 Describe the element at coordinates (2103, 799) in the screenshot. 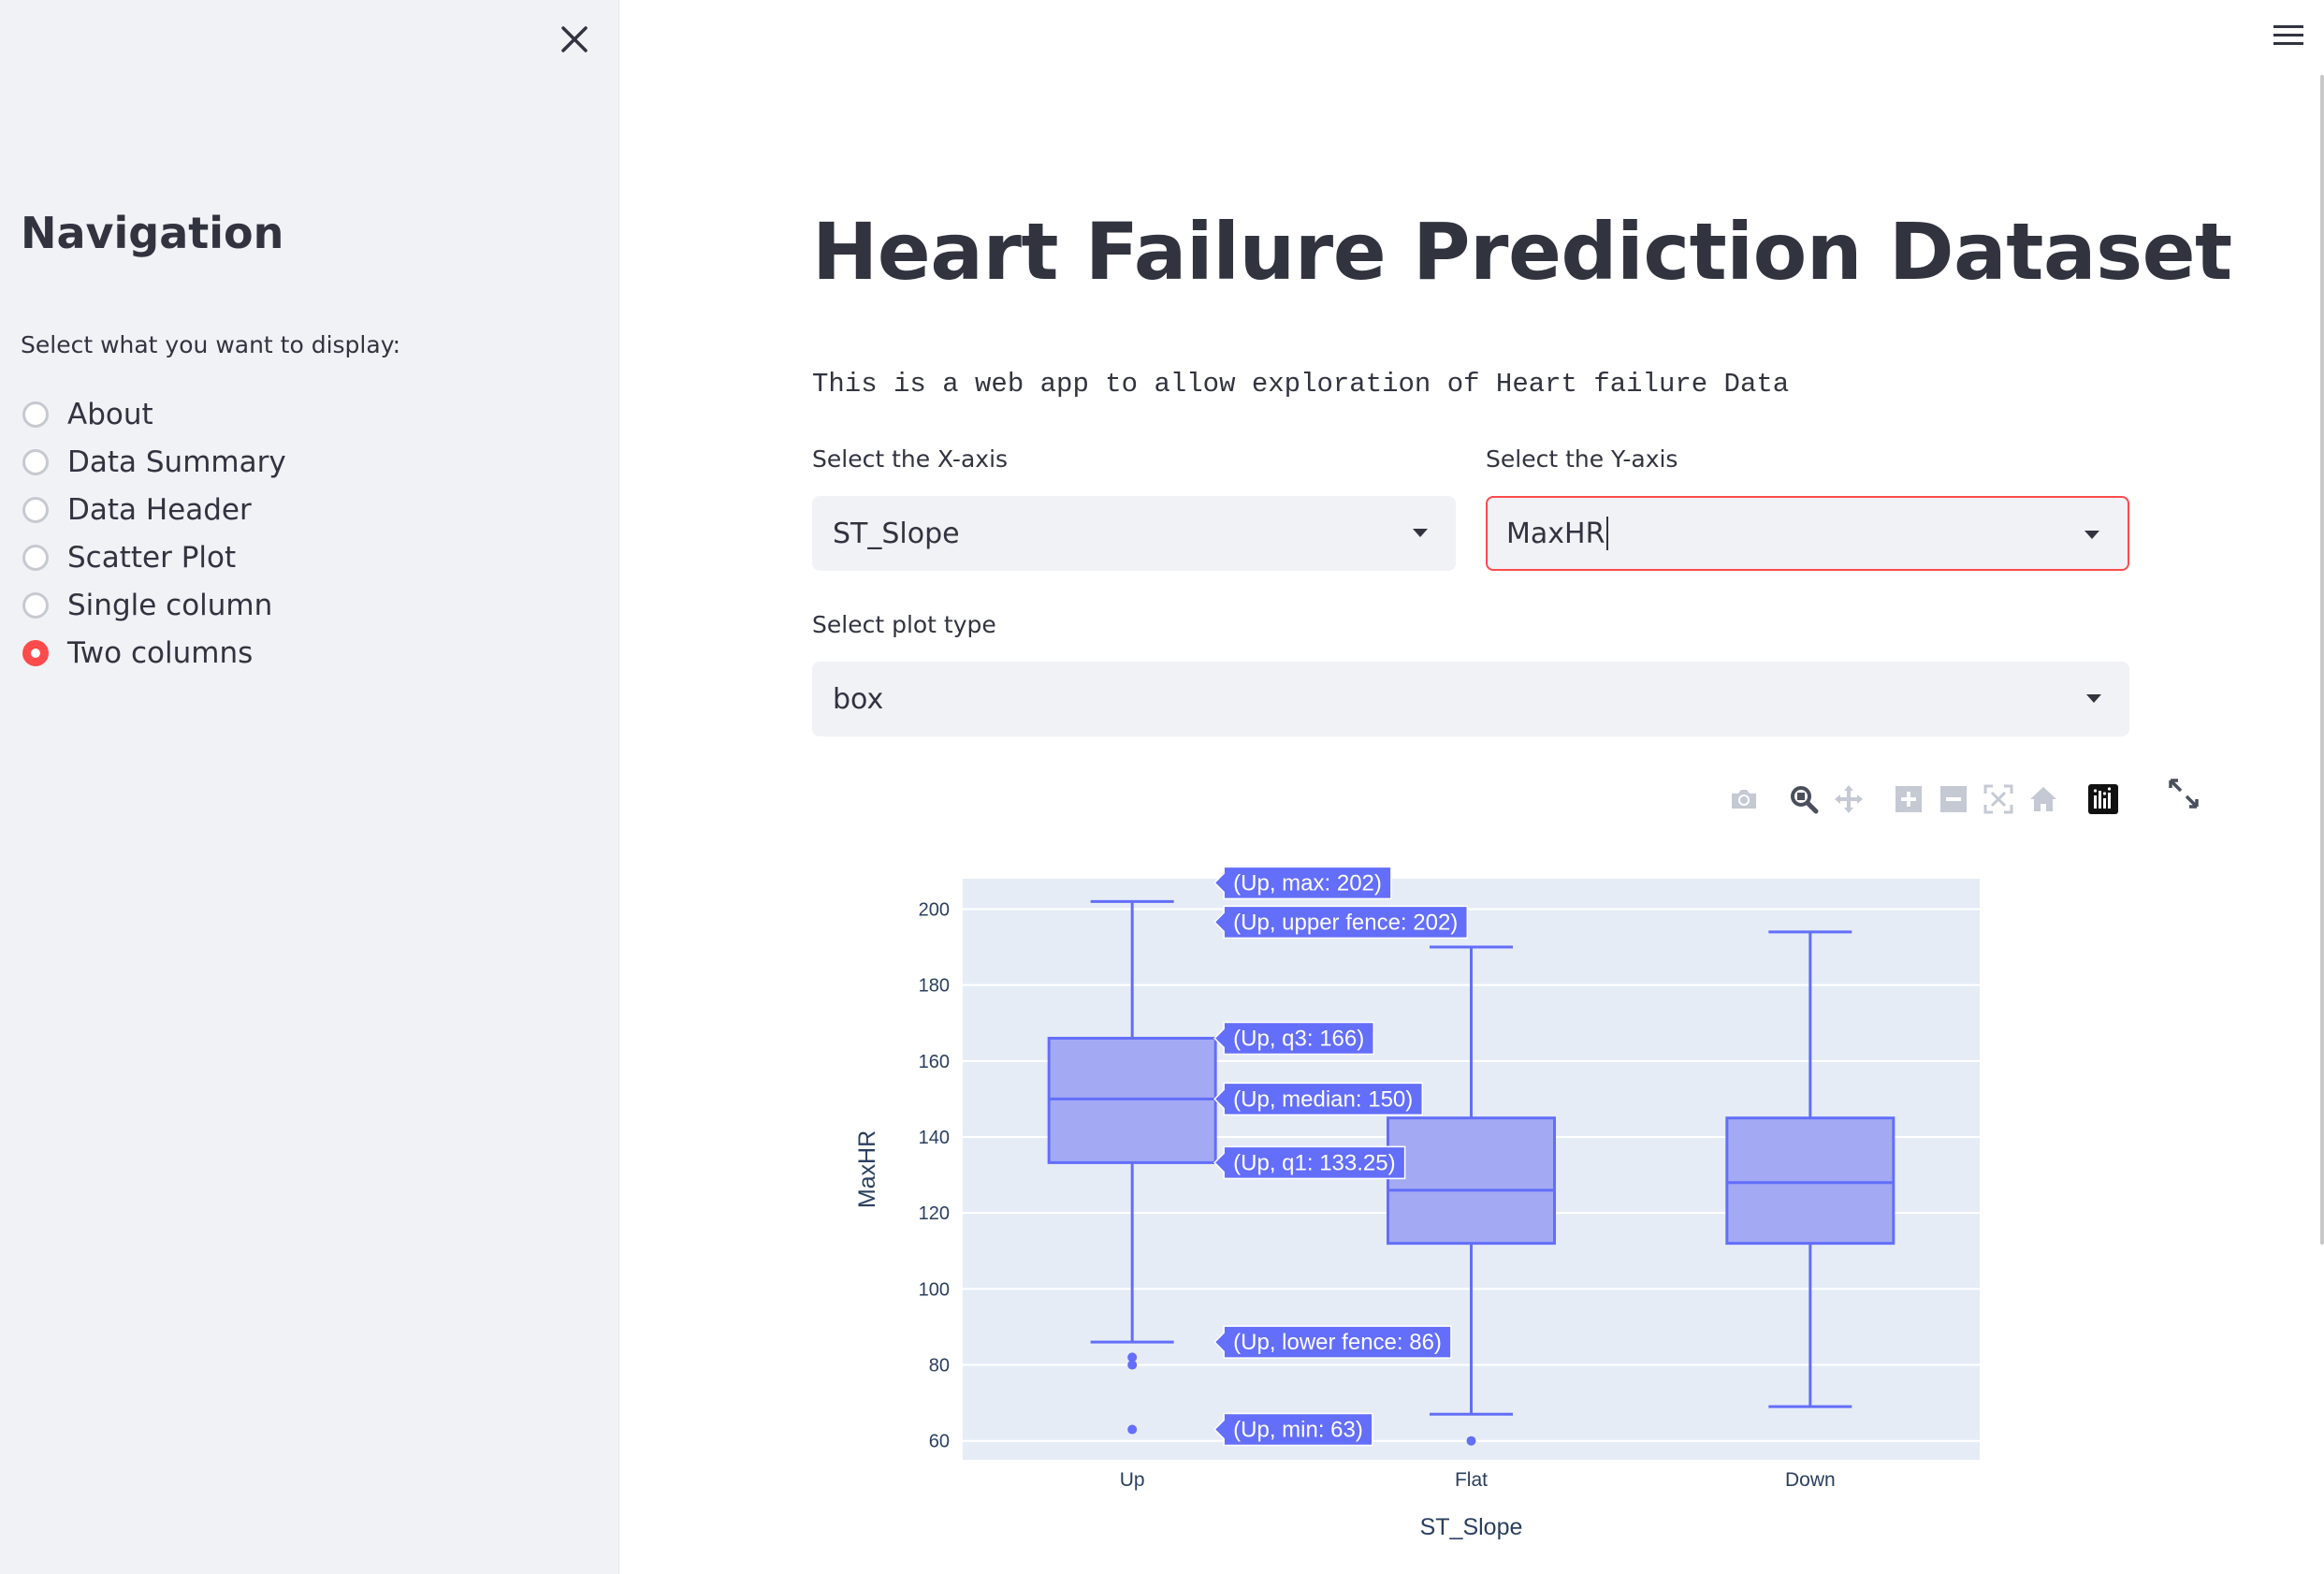

I see `plotly-logo-icon` at that location.